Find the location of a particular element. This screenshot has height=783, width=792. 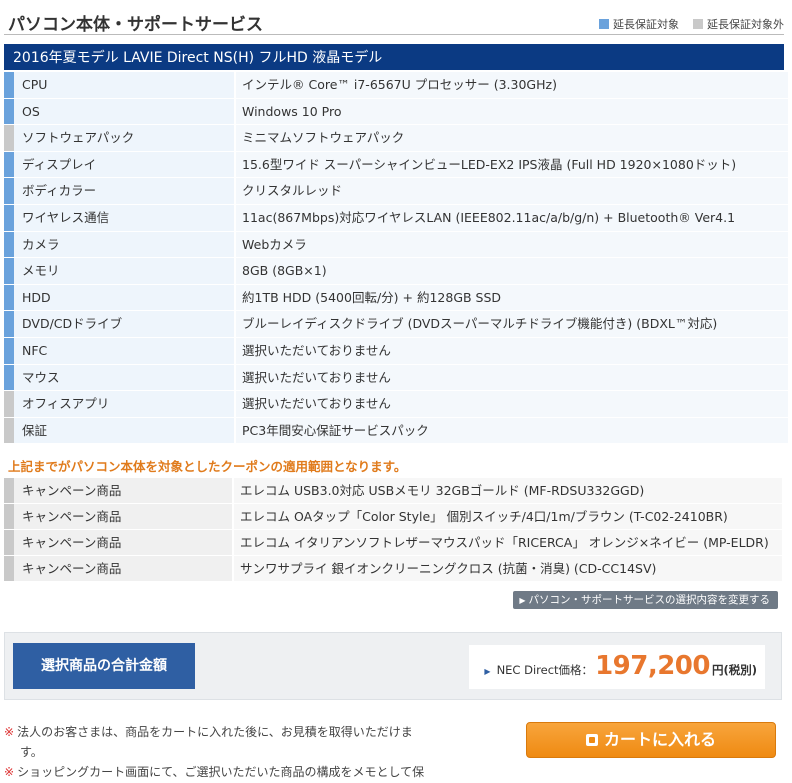

note-text: 法人のお客さまは、商品をカートに入れた後に、お見積を取得いただけます。 is located at coordinates (215, 742).